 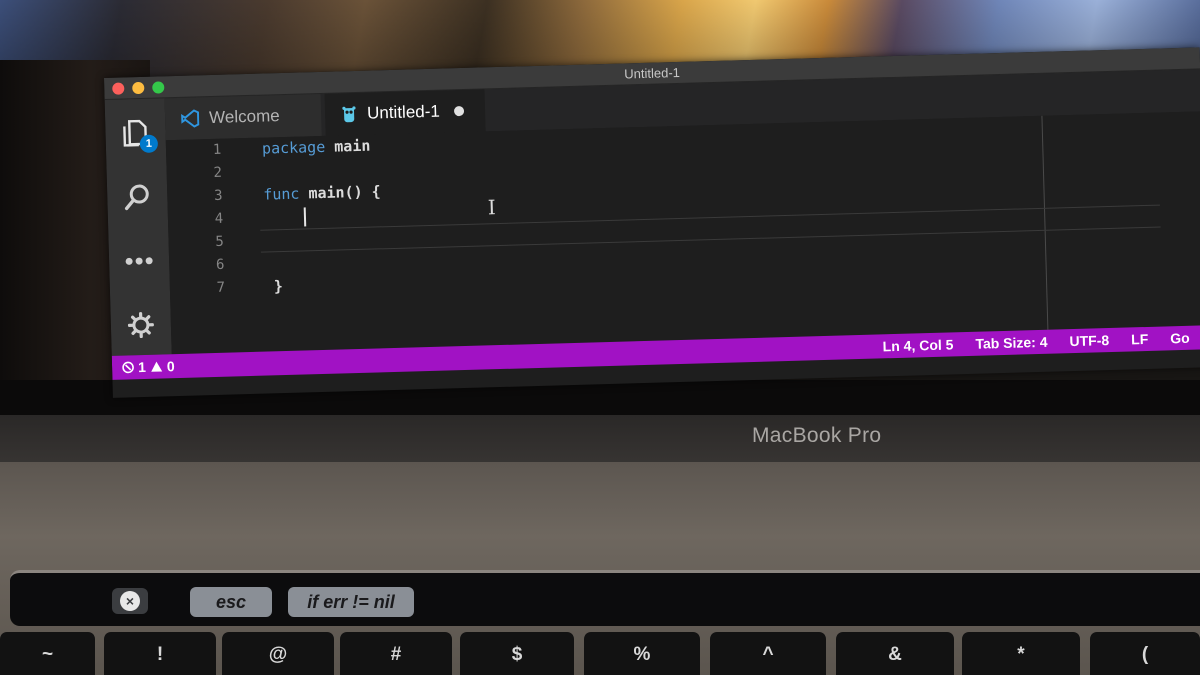 What do you see at coordinates (517, 653) in the screenshot?
I see `key-4: $` at bounding box center [517, 653].